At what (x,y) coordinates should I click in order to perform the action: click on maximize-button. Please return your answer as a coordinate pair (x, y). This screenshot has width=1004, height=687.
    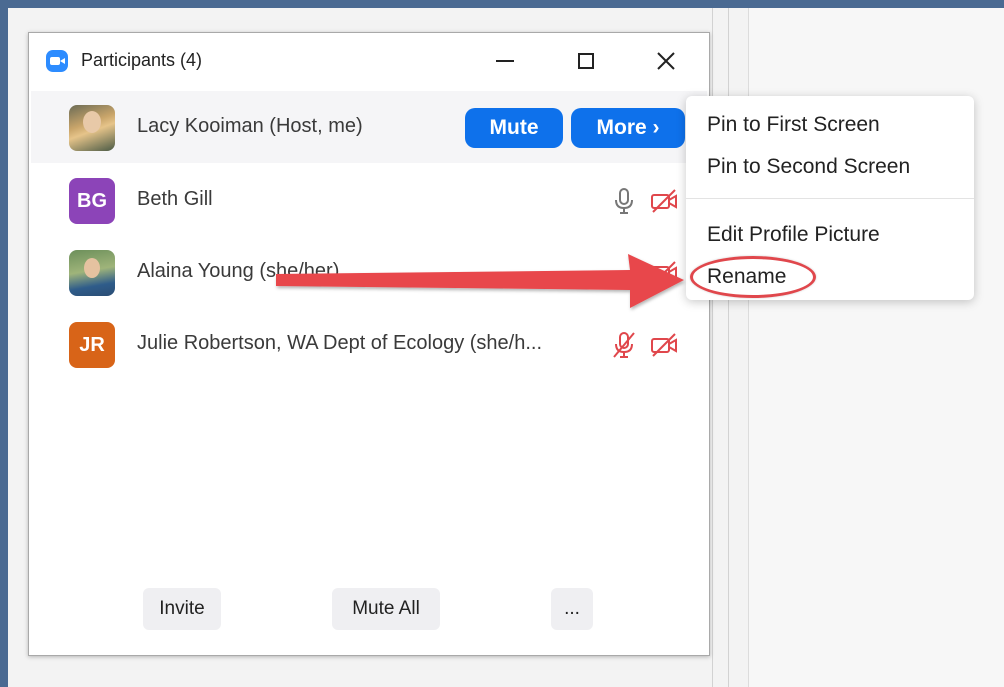
    Looking at the image, I should click on (586, 61).